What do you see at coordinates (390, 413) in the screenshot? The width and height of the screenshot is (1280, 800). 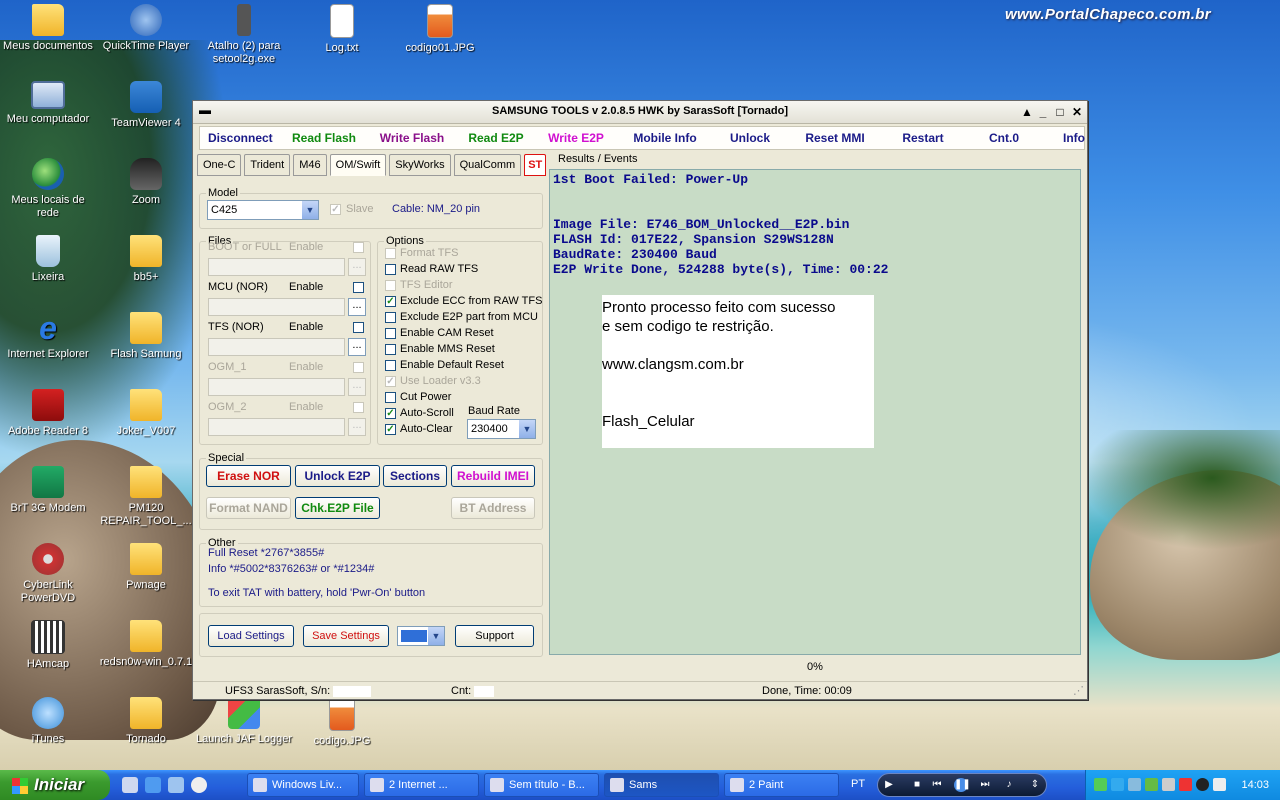 I see `opt-auto-scroll-checkbox: ✓` at bounding box center [390, 413].